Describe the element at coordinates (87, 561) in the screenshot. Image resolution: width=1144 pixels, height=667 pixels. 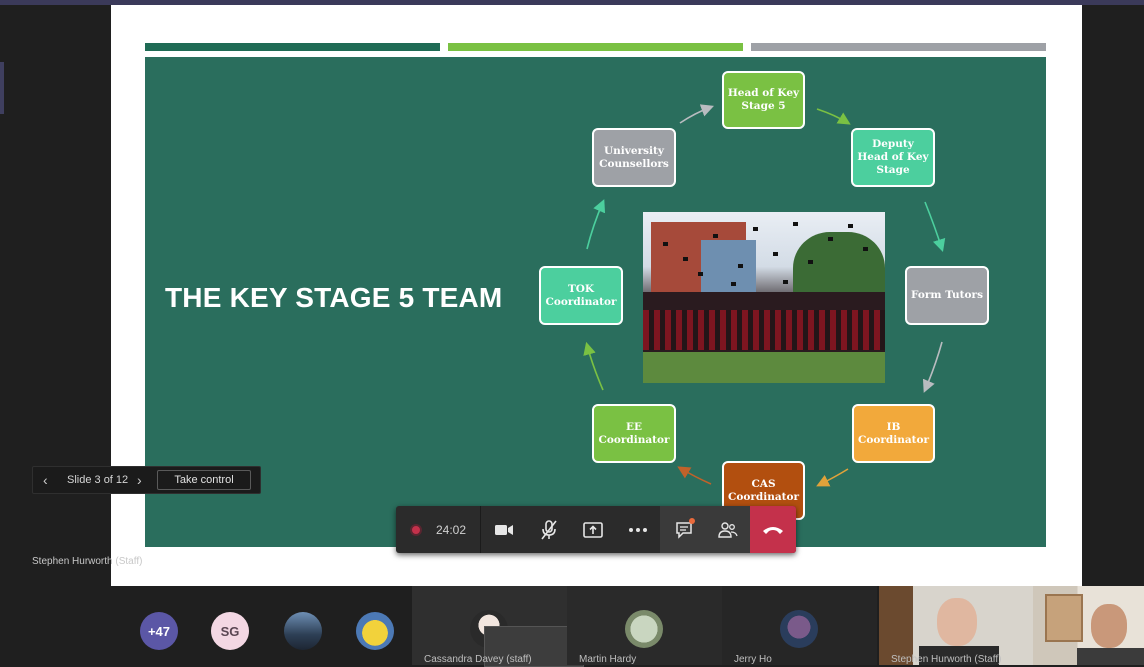
I see `presenter-label: Stephen Hurworth (Staff)` at that location.